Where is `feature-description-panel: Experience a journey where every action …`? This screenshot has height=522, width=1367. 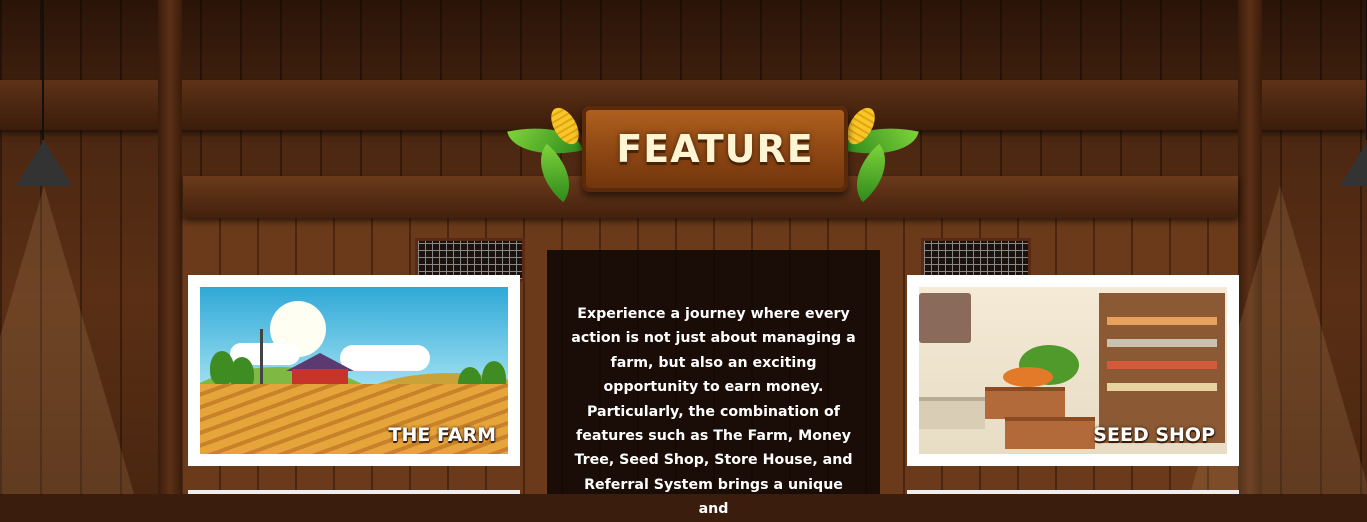
feature-description-panel: Experience a journey where every action … is located at coordinates (713, 383).